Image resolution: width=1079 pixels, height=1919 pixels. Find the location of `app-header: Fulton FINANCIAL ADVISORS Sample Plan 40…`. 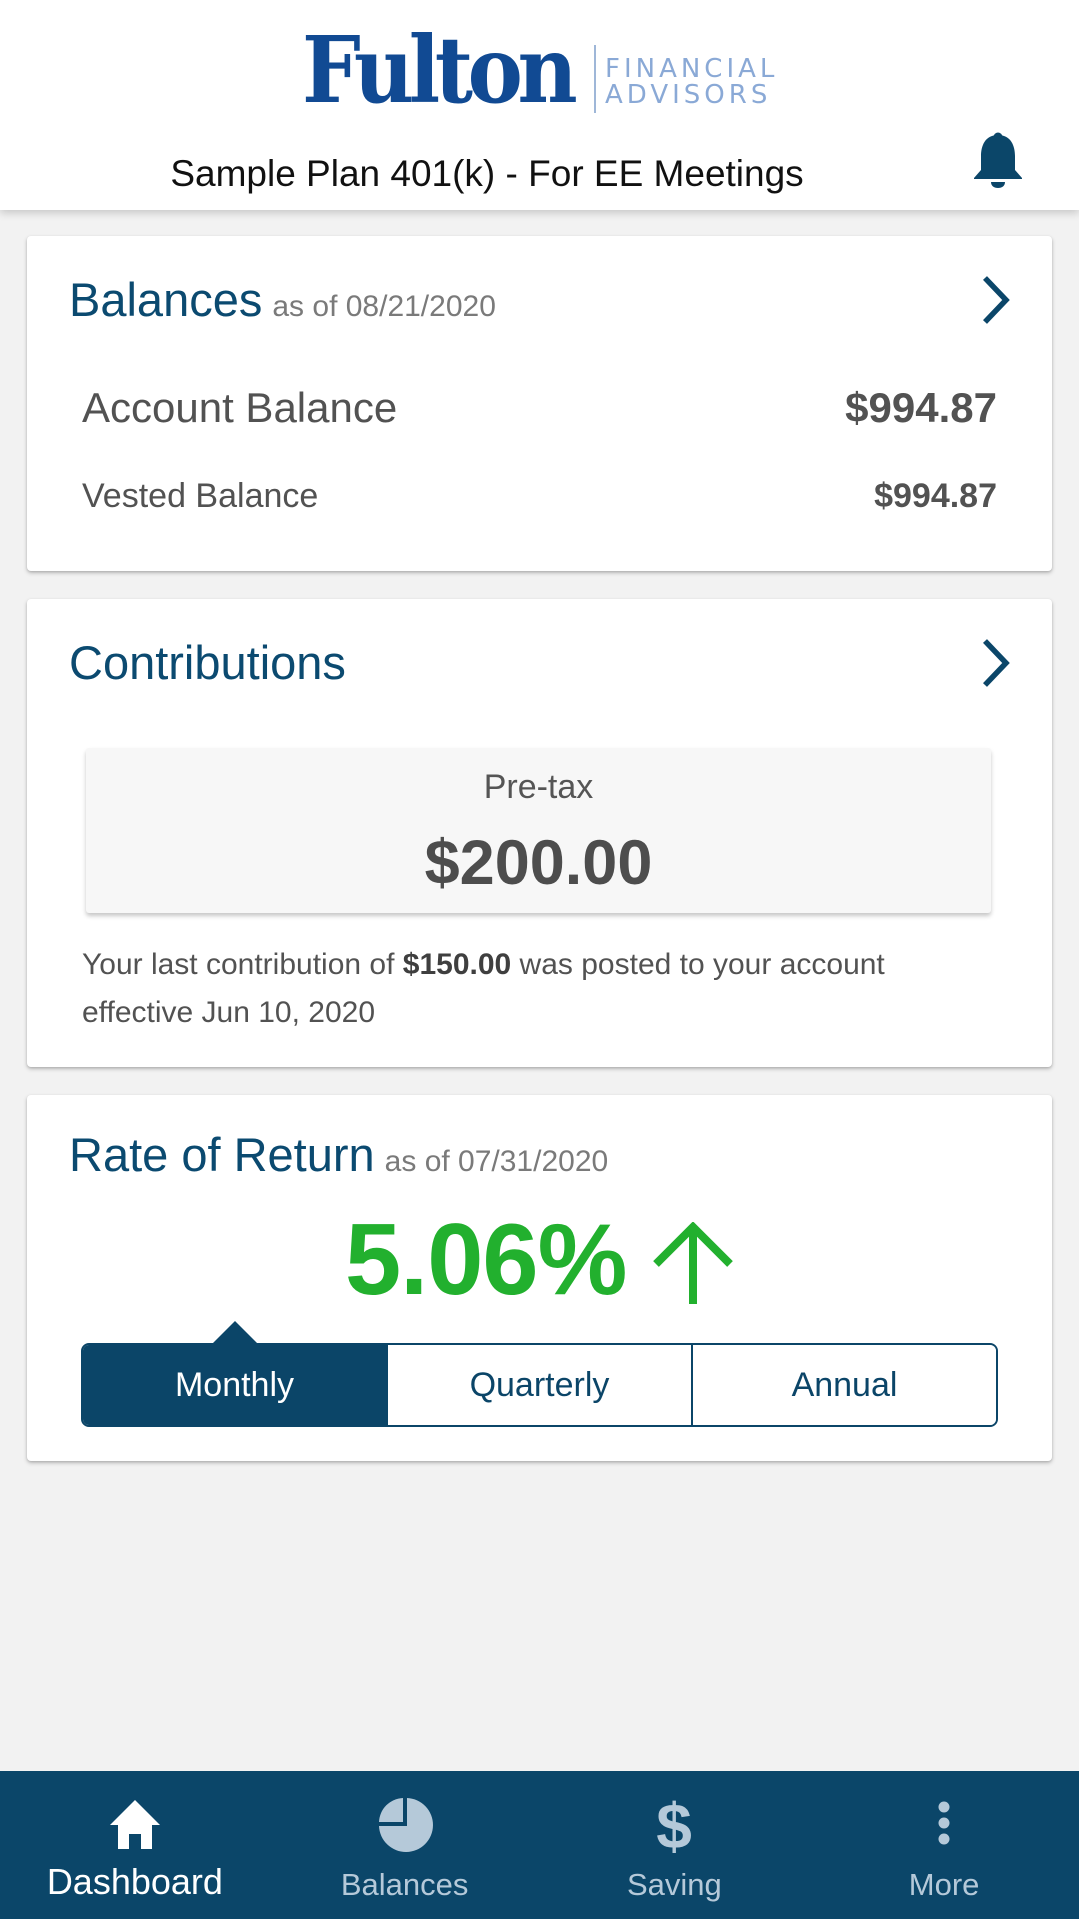

app-header: Fulton FINANCIAL ADVISORS Sample Plan 40… is located at coordinates (539, 105).